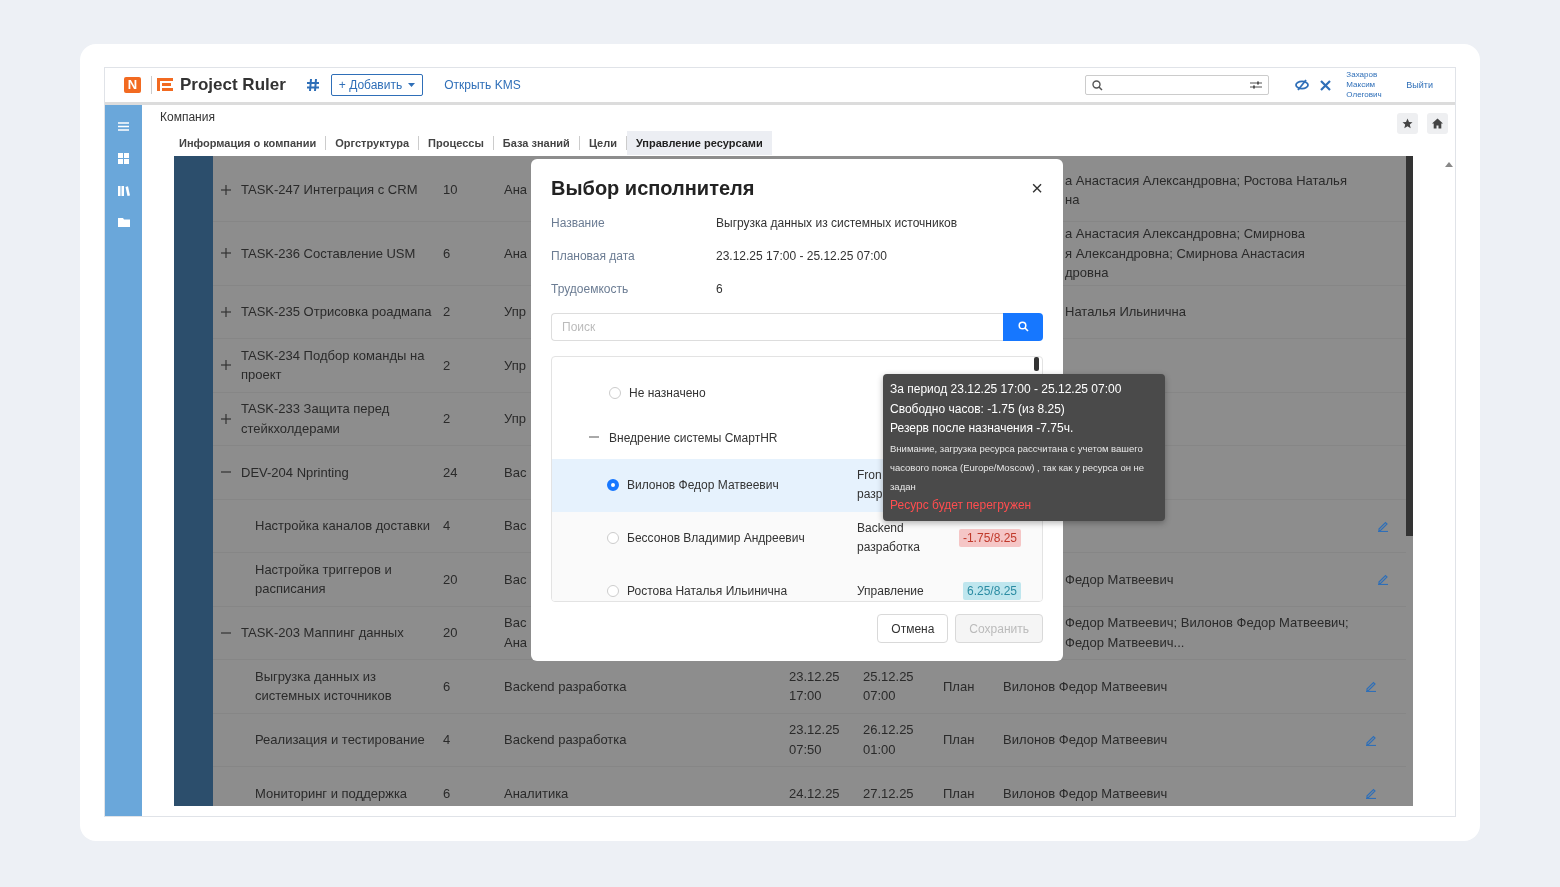 The height and width of the screenshot is (887, 1560). Describe the element at coordinates (703, 485) in the screenshot. I see `resource-name: Вилонов Федор Матвеевич` at that location.